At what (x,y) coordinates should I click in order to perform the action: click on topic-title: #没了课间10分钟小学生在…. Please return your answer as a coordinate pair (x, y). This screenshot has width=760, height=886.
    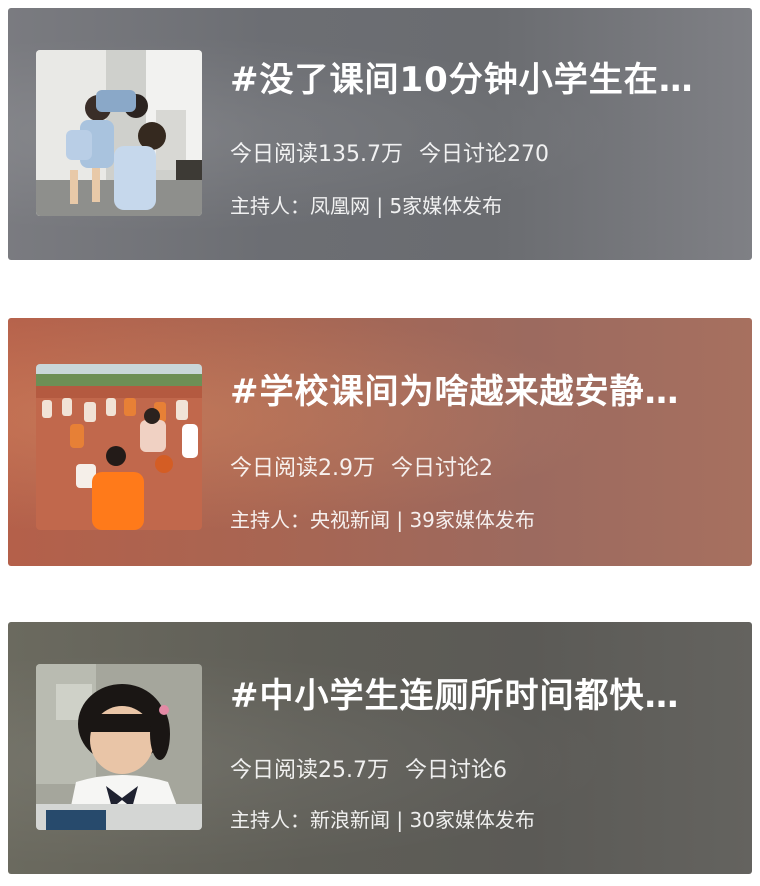
    Looking at the image, I should click on (485, 76).